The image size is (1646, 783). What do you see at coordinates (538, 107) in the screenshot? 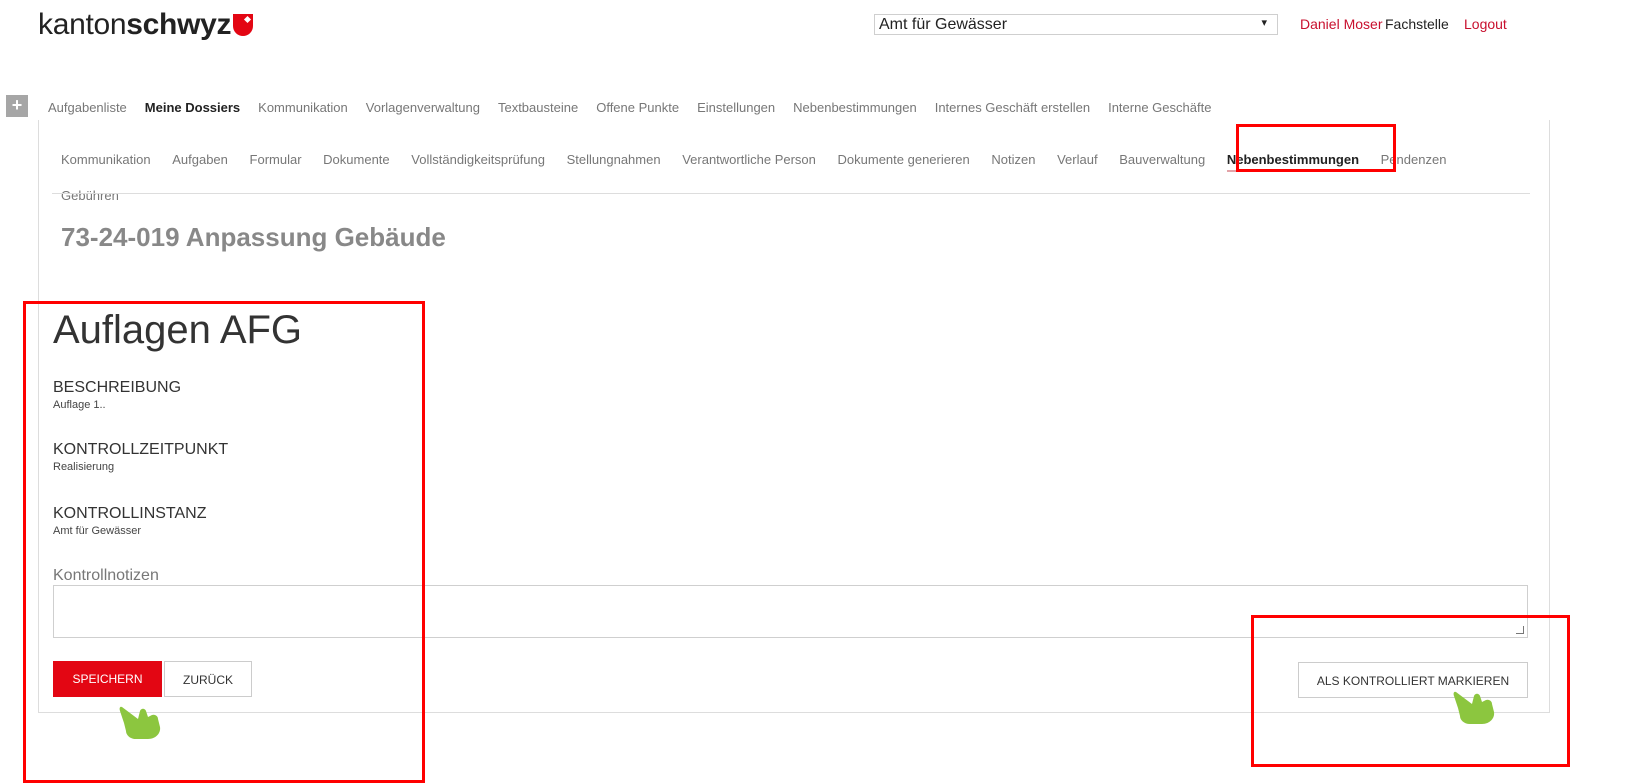
I see `main-nav-item-textbausteine: Textbausteine` at bounding box center [538, 107].